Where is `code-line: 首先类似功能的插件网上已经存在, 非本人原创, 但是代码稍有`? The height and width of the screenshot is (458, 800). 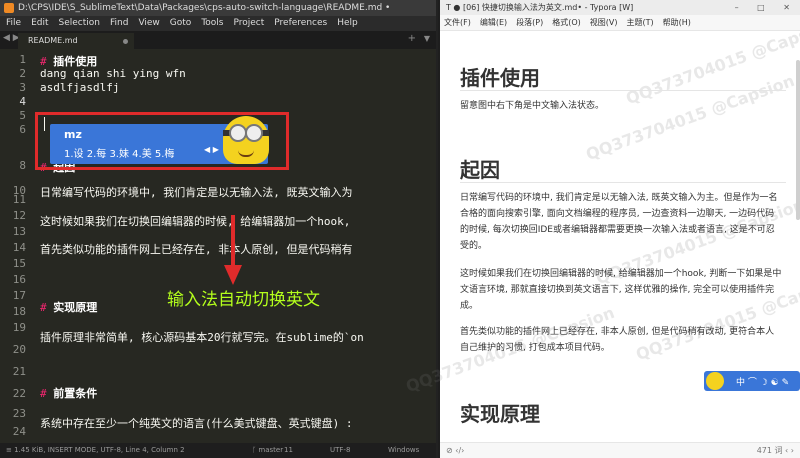
code-line: 首先类似功能的插件网上已经存在, 非本人原创, 但是代码稍有 is located at coordinates (196, 249).